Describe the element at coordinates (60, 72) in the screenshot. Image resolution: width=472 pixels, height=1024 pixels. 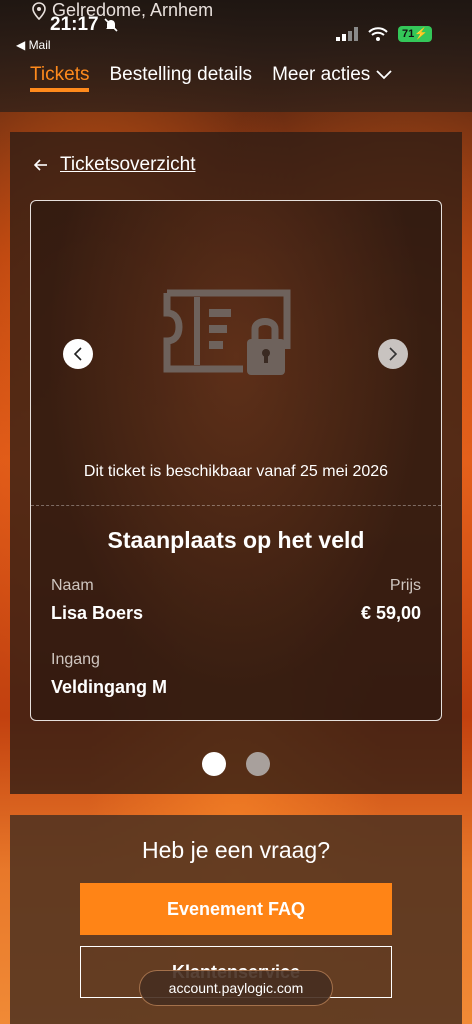
I see `tab-tickets: Tickets` at that location.